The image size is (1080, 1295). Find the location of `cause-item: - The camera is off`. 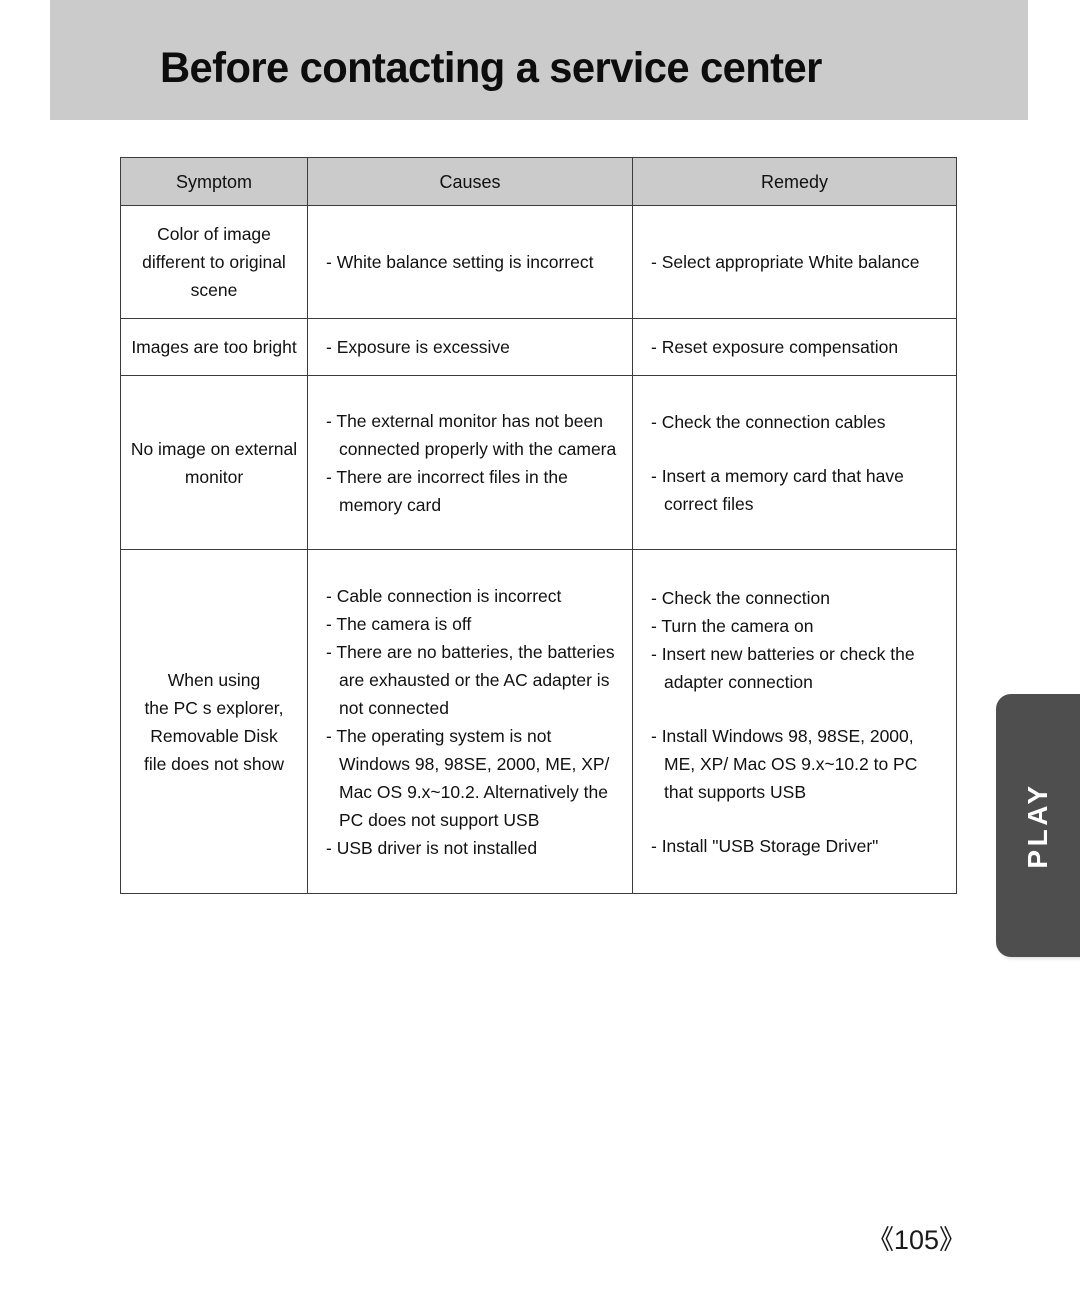

cause-item: - The camera is off is located at coordinates (399, 623).